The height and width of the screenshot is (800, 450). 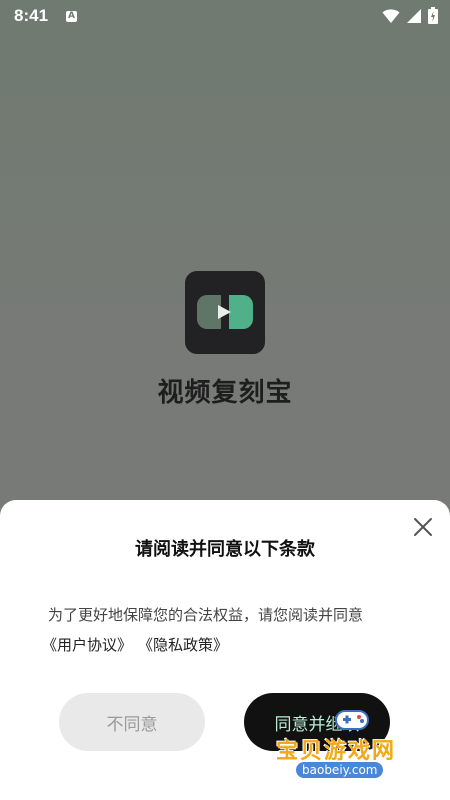 What do you see at coordinates (206, 615) in the screenshot?
I see `dialog-description: 为了更好地保障您的合法权益，请您阅读并同意` at bounding box center [206, 615].